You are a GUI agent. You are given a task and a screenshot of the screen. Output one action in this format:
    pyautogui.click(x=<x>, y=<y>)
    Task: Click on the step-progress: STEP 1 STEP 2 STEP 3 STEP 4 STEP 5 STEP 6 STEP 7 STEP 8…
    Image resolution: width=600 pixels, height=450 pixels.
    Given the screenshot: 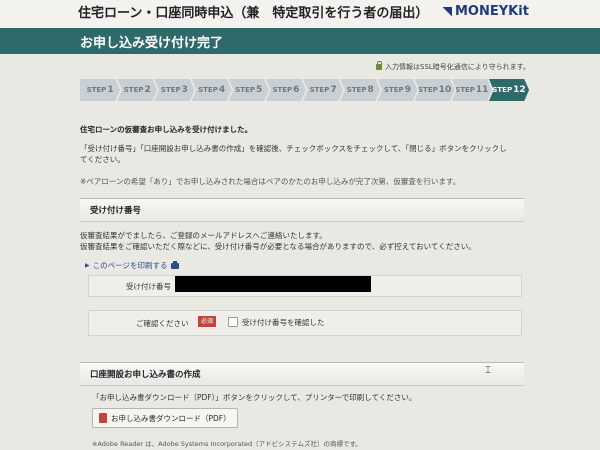 What is the action you would take?
    pyautogui.click(x=305, y=90)
    